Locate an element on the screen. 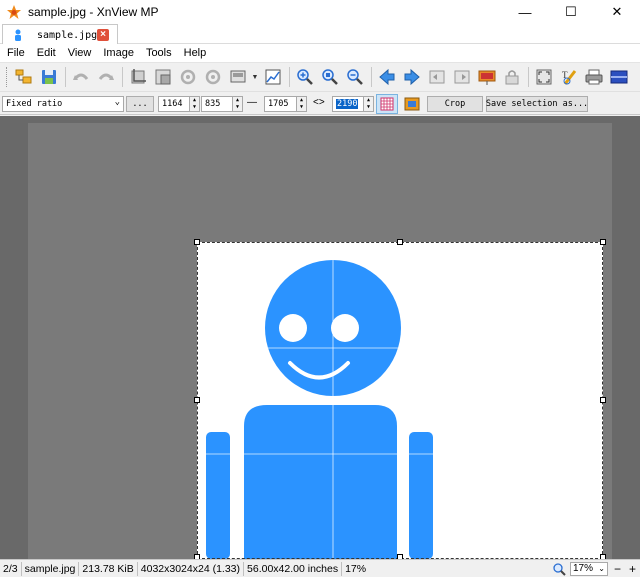 This screenshot has height=577, width=640. edit-text-icon: T is located at coordinates (569, 77).